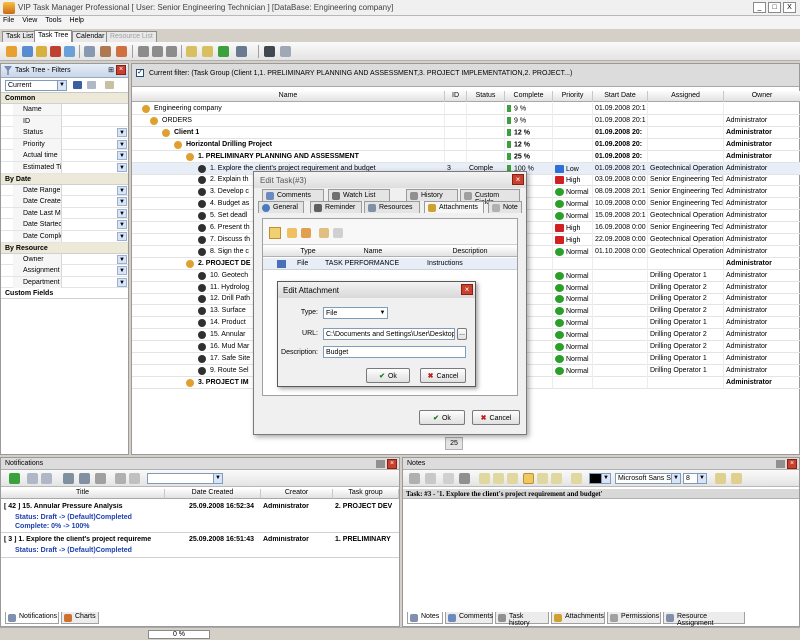 The width and height of the screenshot is (800, 640). I want to click on align-left-icon, so click(528, 478).